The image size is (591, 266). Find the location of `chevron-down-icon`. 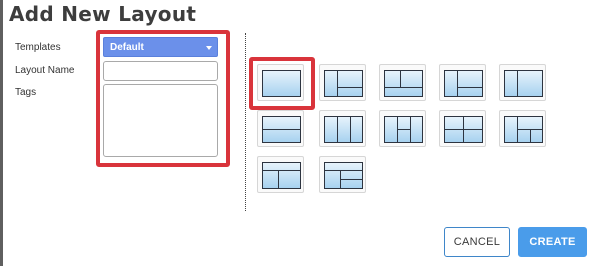

chevron-down-icon is located at coordinates (209, 48).